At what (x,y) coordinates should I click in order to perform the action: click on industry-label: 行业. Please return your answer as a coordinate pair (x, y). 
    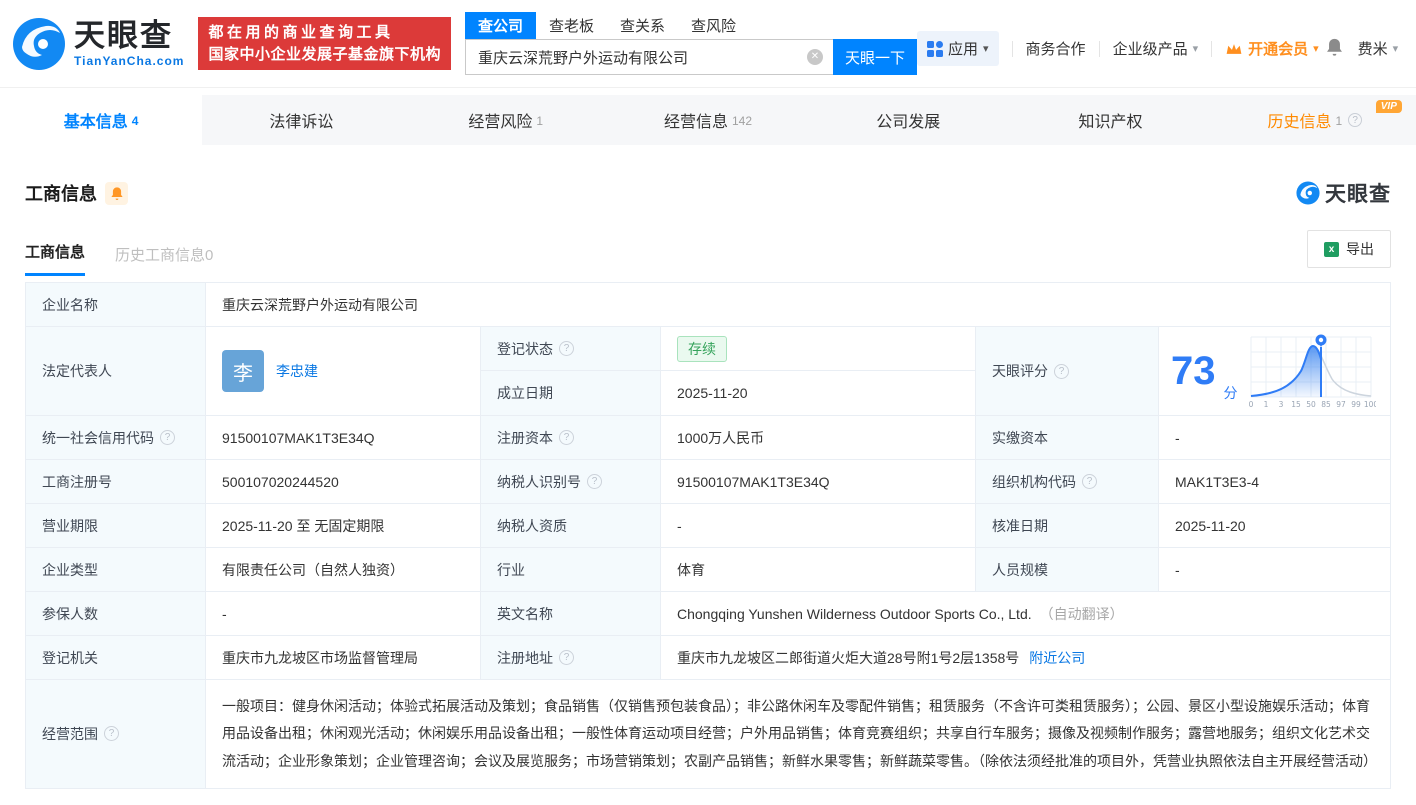
    Looking at the image, I should click on (571, 570).